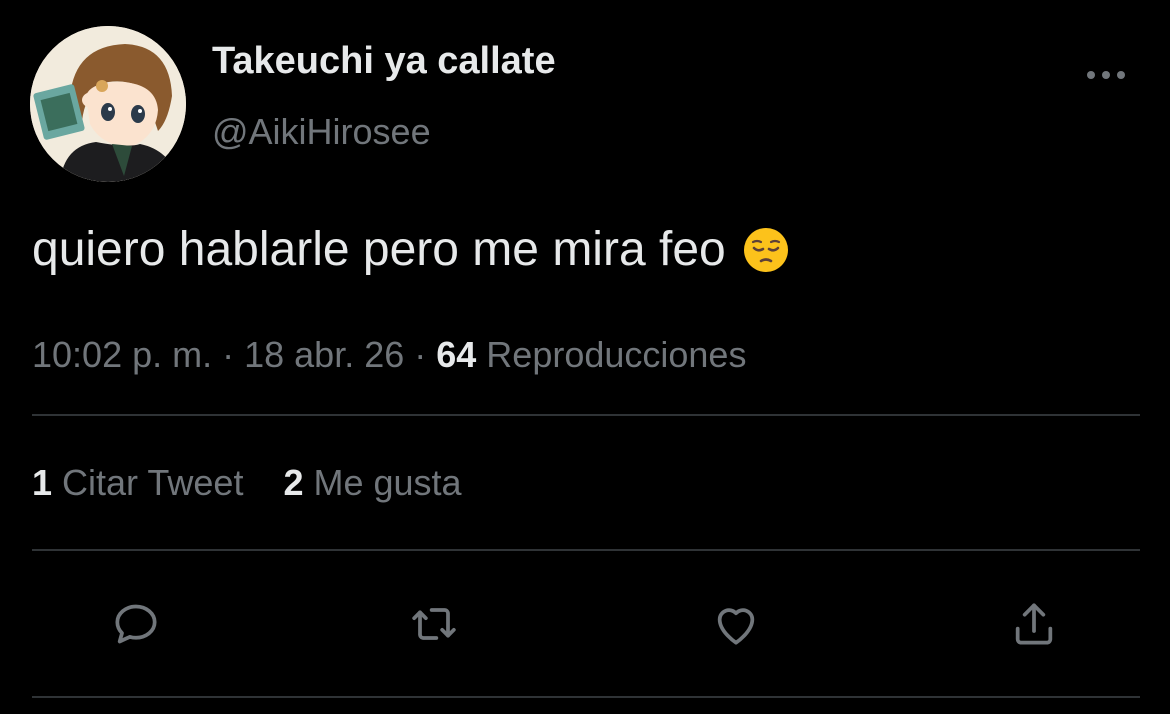  What do you see at coordinates (384, 61) in the screenshot?
I see `author-display-name: Takeuchi ya callate` at bounding box center [384, 61].